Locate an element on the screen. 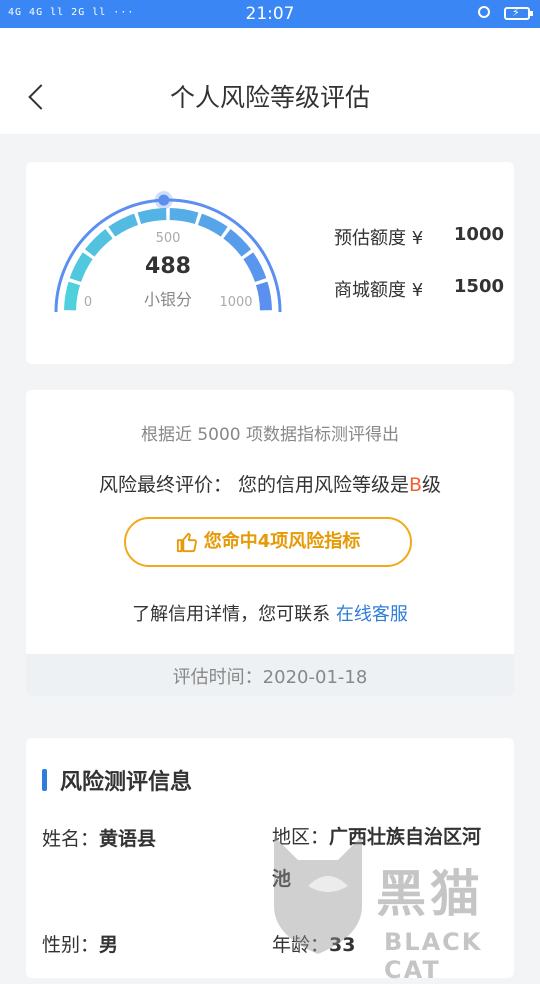  online-service-link: 在线客服 is located at coordinates (372, 614).